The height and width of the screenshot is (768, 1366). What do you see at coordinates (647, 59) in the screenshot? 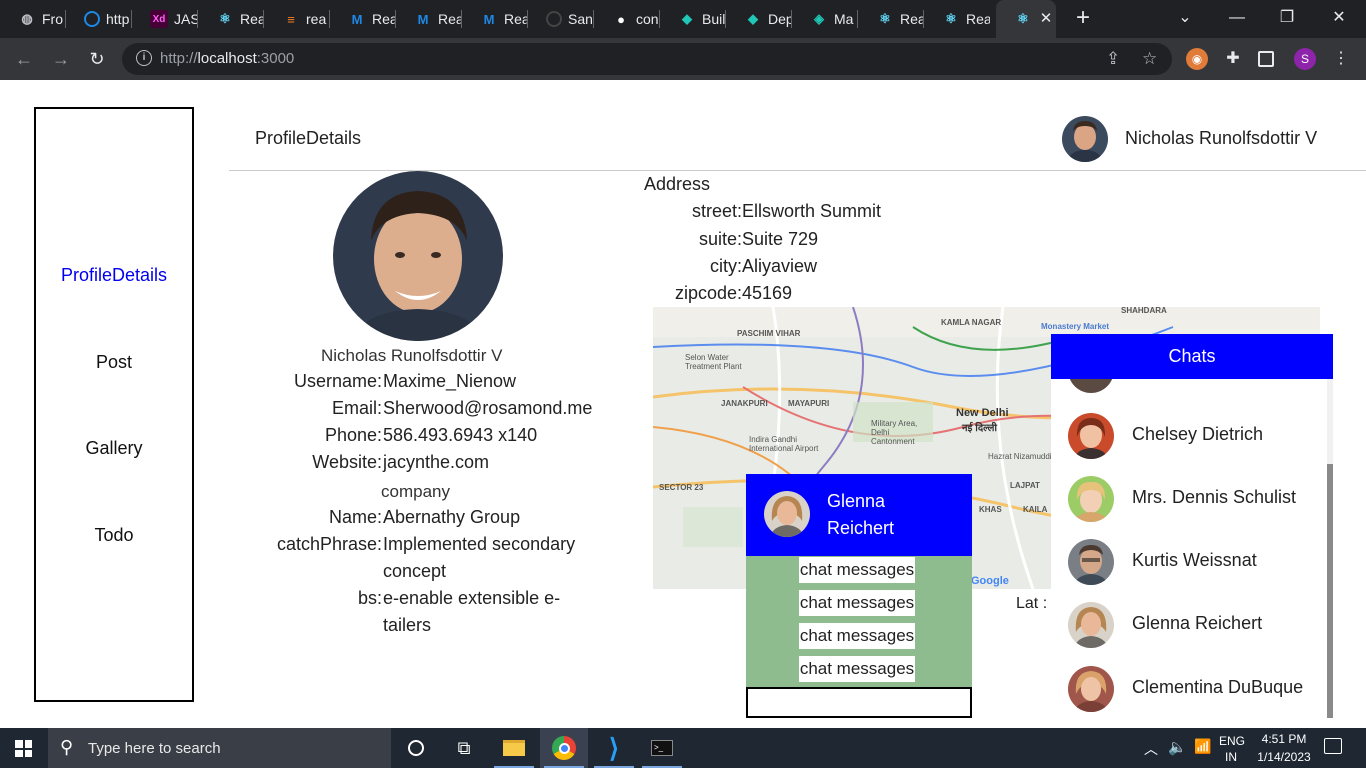
I see `address-bar: i http://localhost:3000 ⇪ ☆` at bounding box center [647, 59].